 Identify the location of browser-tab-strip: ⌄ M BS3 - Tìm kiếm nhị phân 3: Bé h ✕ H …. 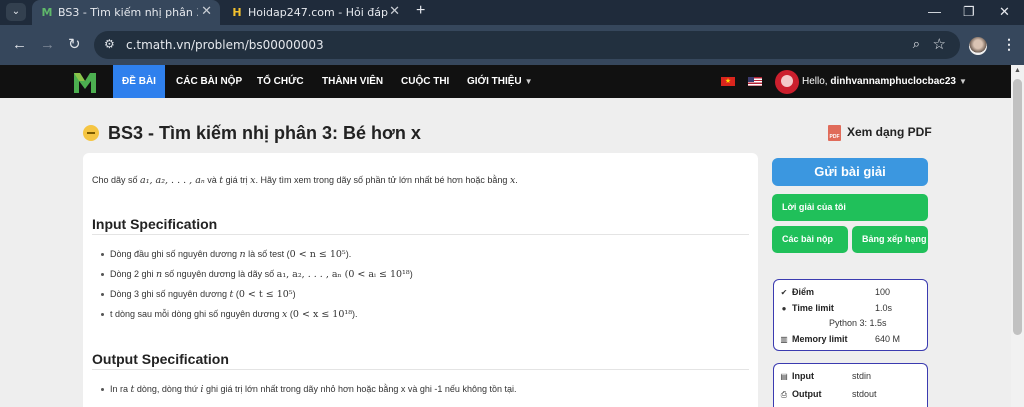
(512, 12).